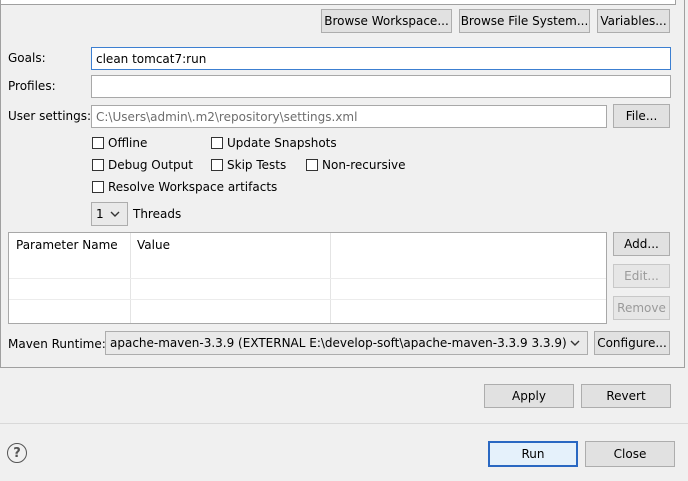  I want to click on profiles-label: Profiles:, so click(32, 86).